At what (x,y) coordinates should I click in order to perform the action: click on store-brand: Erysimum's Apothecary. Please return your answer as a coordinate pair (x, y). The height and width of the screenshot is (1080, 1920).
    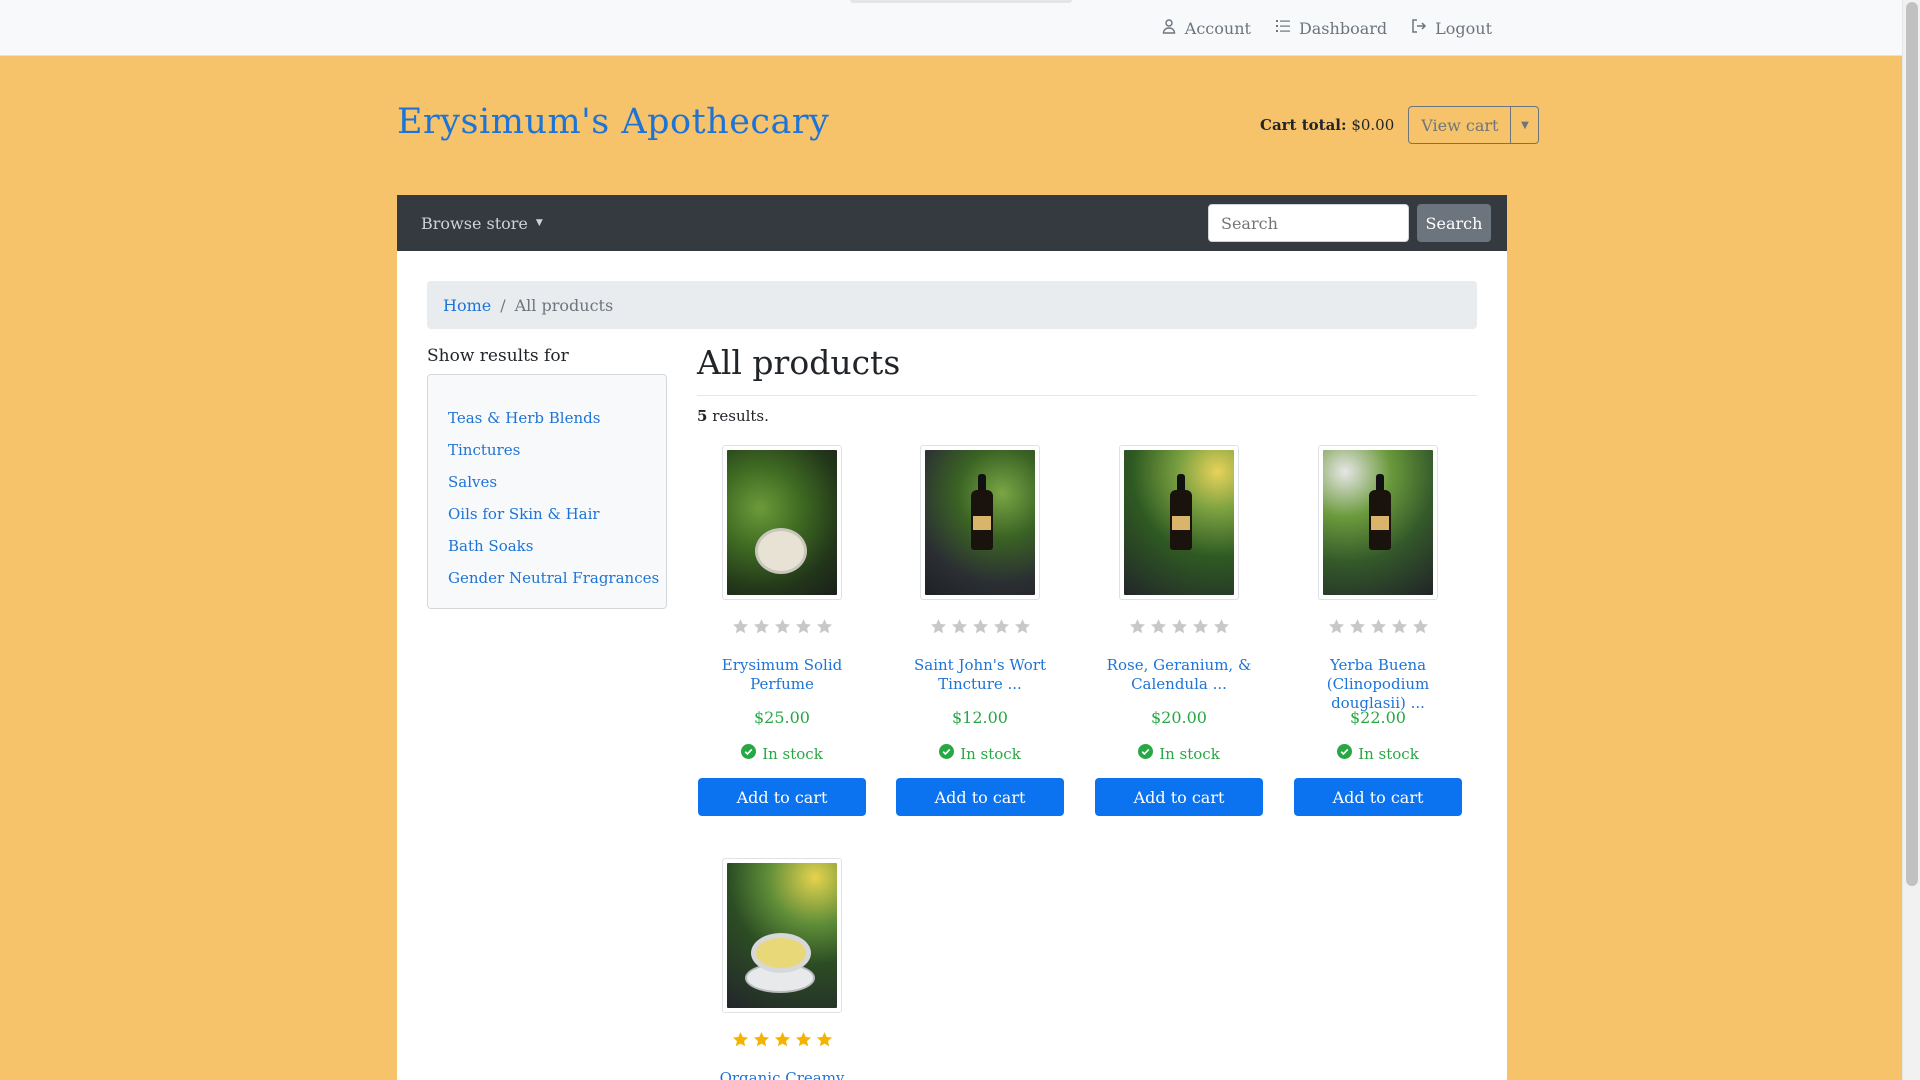
    Looking at the image, I should click on (613, 122).